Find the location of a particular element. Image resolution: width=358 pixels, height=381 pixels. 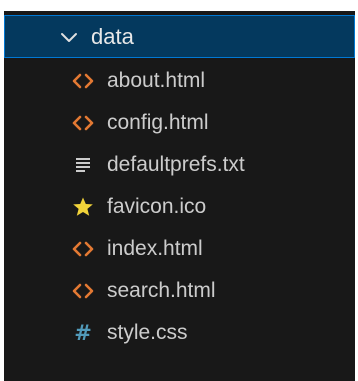

text-file-icon is located at coordinates (83, 165).